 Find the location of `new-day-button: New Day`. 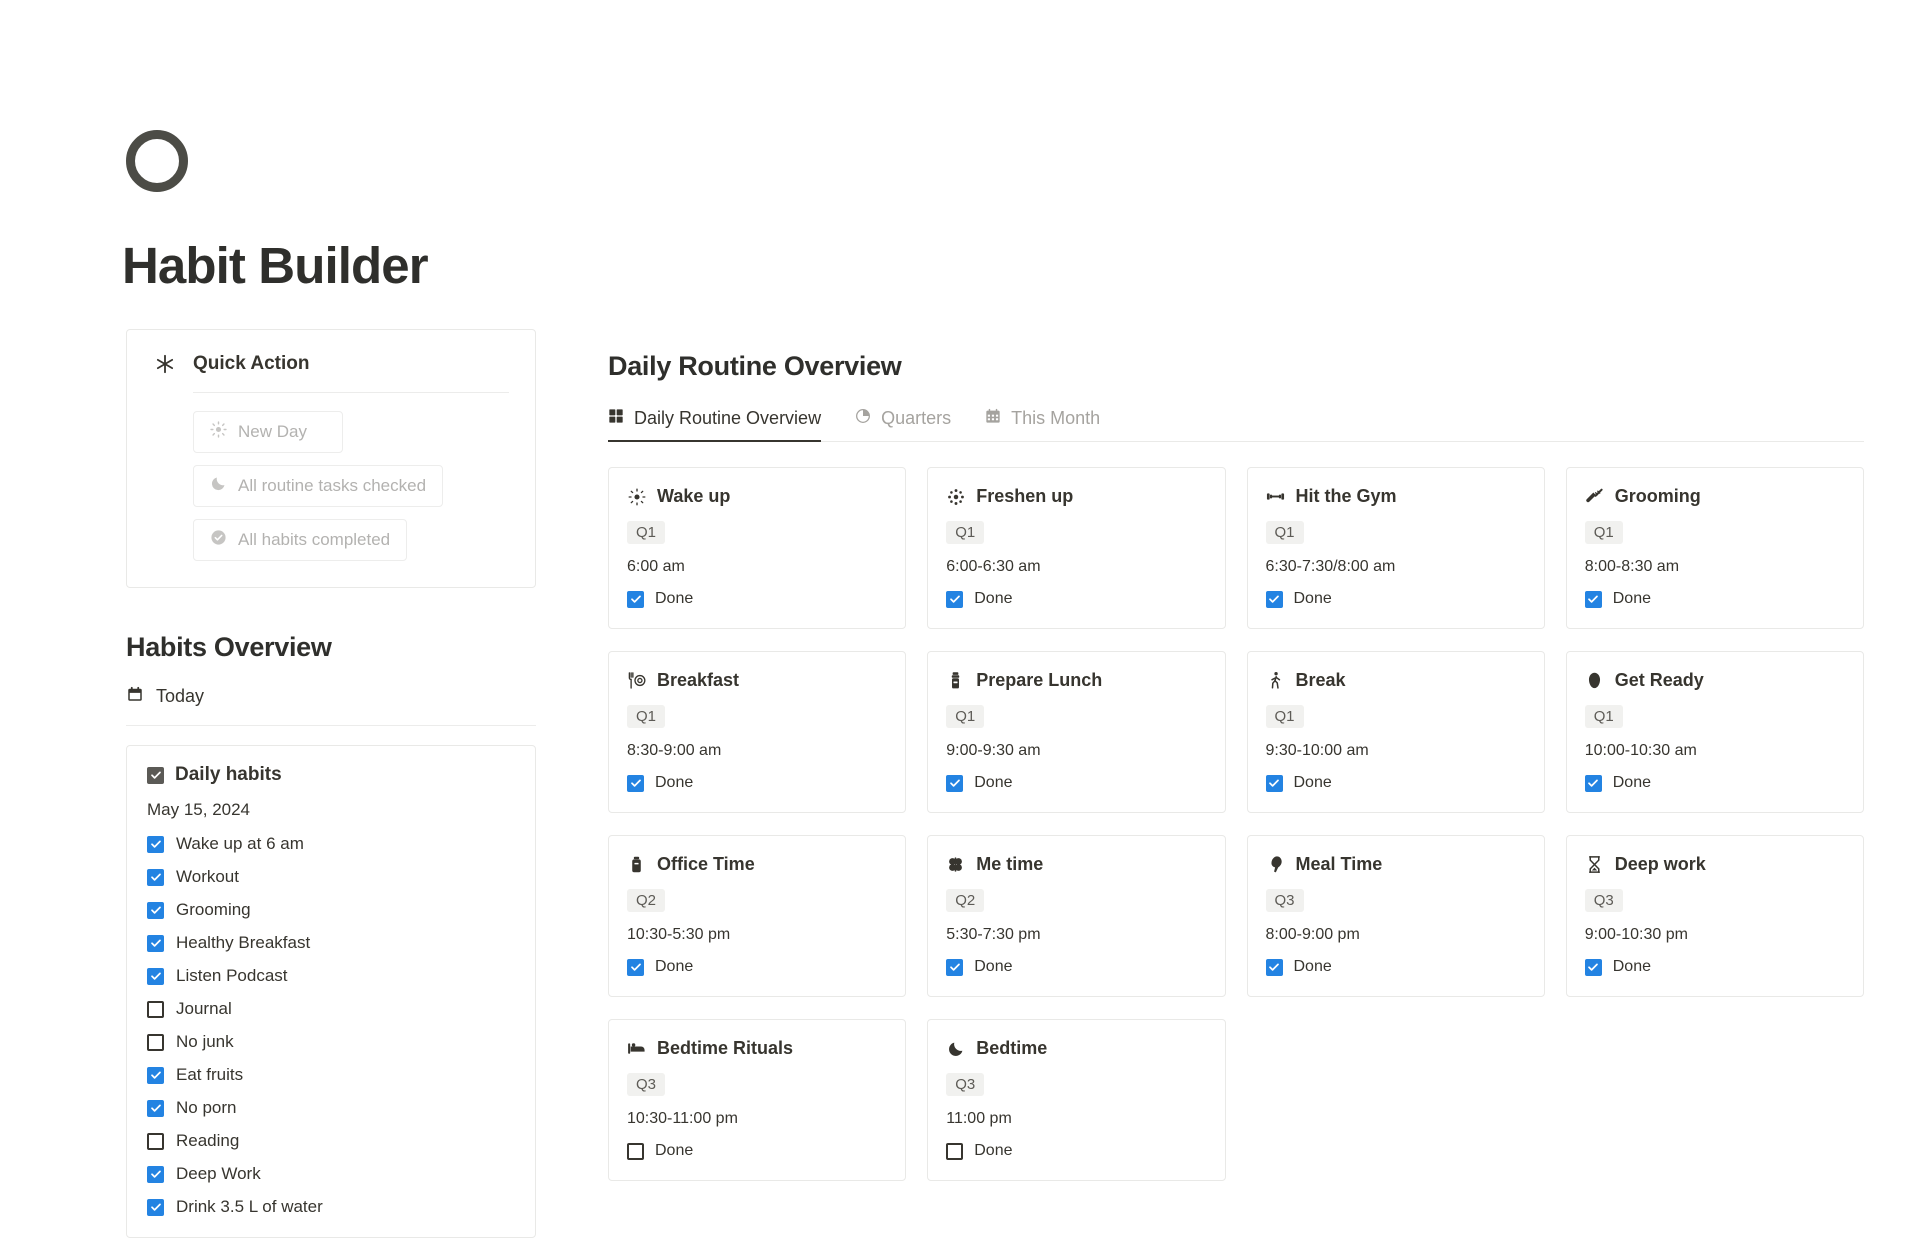

new-day-button: New Day is located at coordinates (268, 432).